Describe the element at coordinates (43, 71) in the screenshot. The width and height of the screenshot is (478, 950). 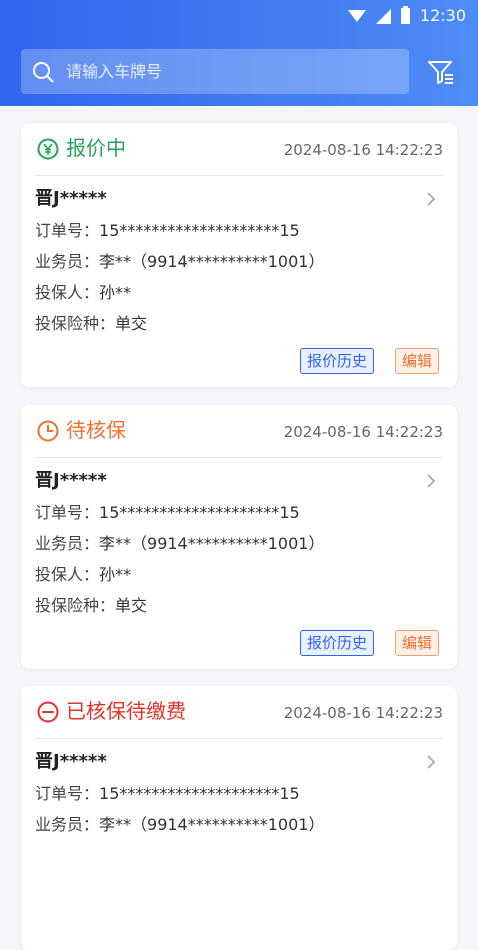
I see `search-icon` at that location.